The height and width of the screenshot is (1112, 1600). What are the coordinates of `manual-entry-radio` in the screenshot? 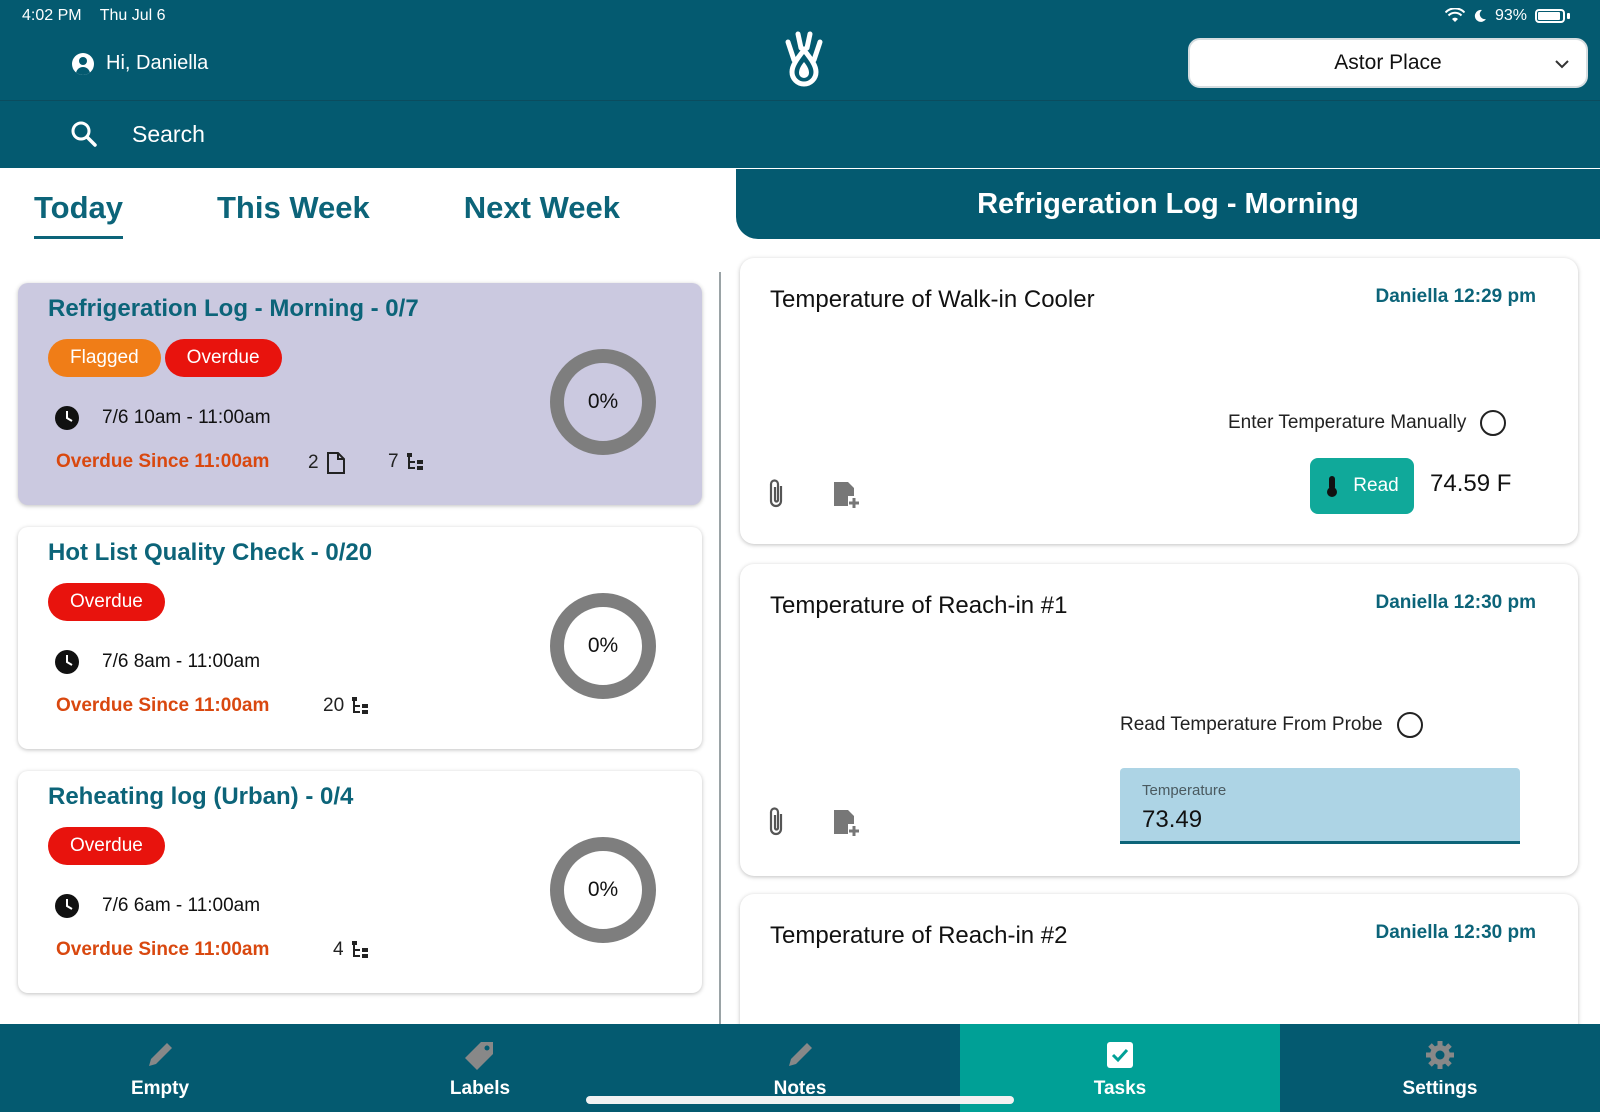 It's located at (1493, 423).